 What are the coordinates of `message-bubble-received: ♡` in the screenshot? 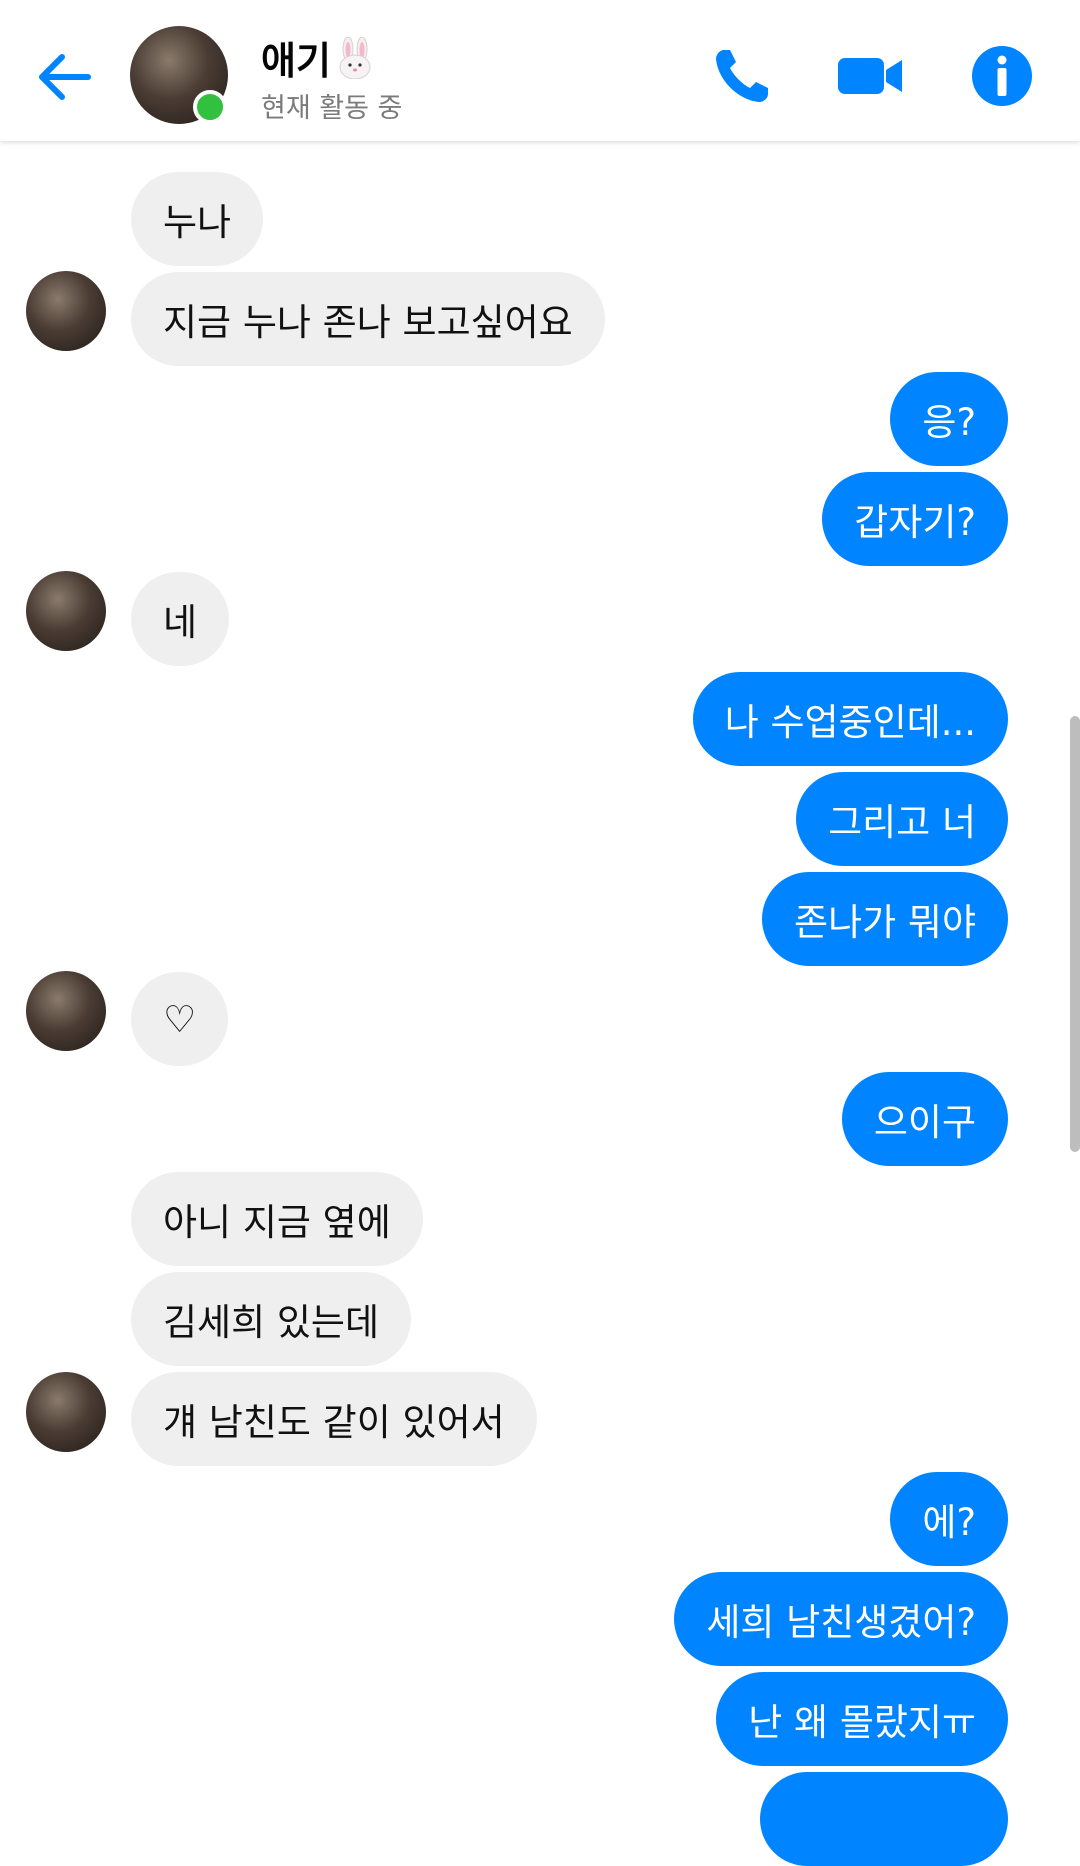 It's located at (180, 1019).